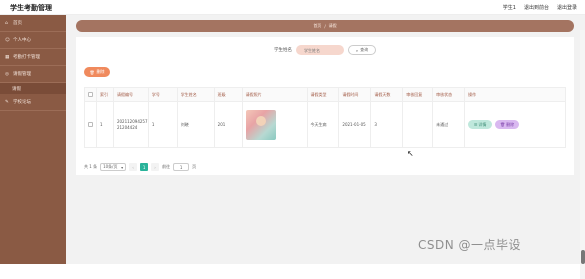 The width and height of the screenshot is (585, 279). Describe the element at coordinates (104, 94) in the screenshot. I see `col-index: 索引` at that location.